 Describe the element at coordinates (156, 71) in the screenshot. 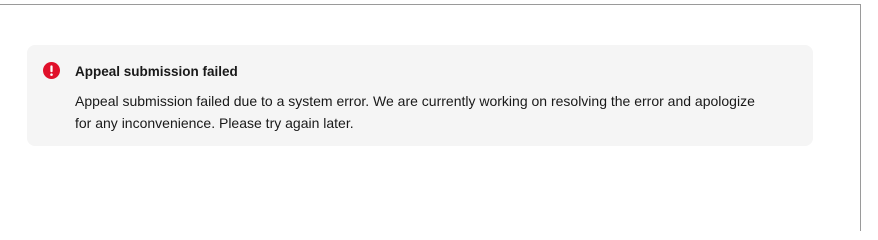

I see `alert-title: Appeal submission failed` at that location.